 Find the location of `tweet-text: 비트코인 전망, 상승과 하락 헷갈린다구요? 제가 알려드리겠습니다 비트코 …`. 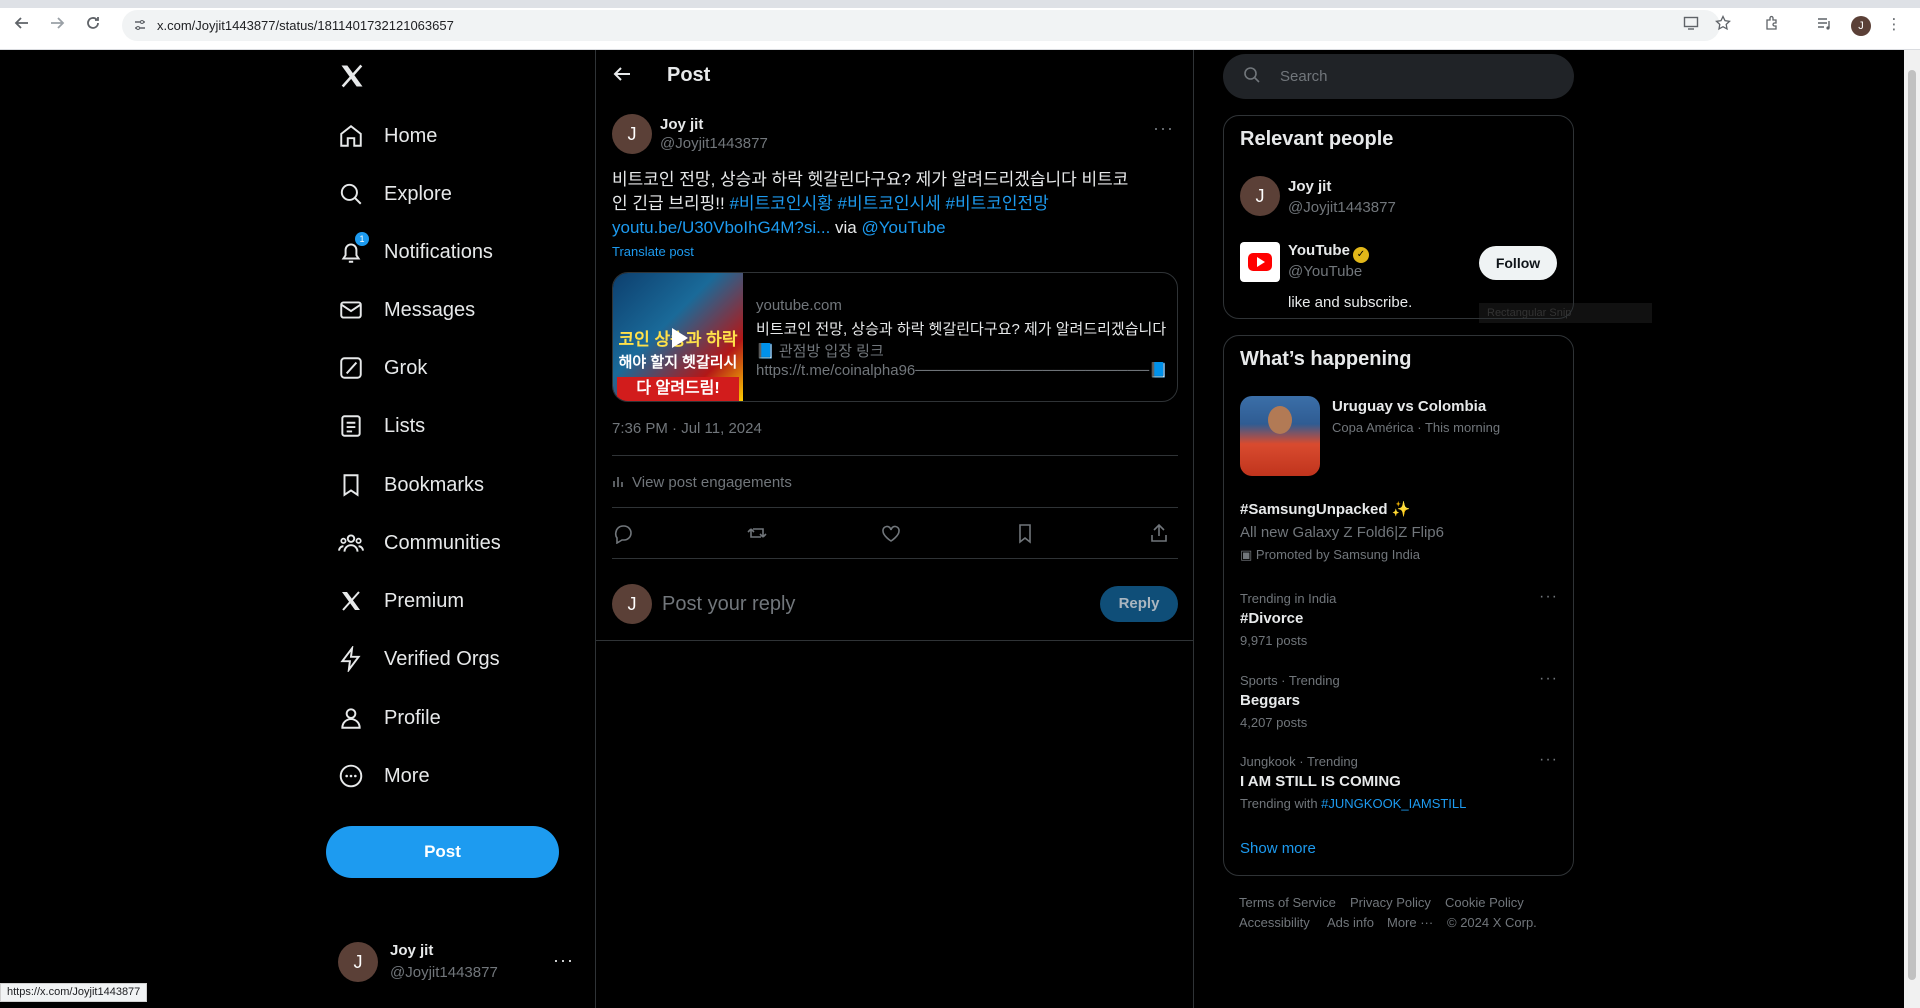

tweet-text: 비트코인 전망, 상승과 하락 헷갈린다구요? 제가 알려드리겠습니다 비트코 … is located at coordinates (895, 204).